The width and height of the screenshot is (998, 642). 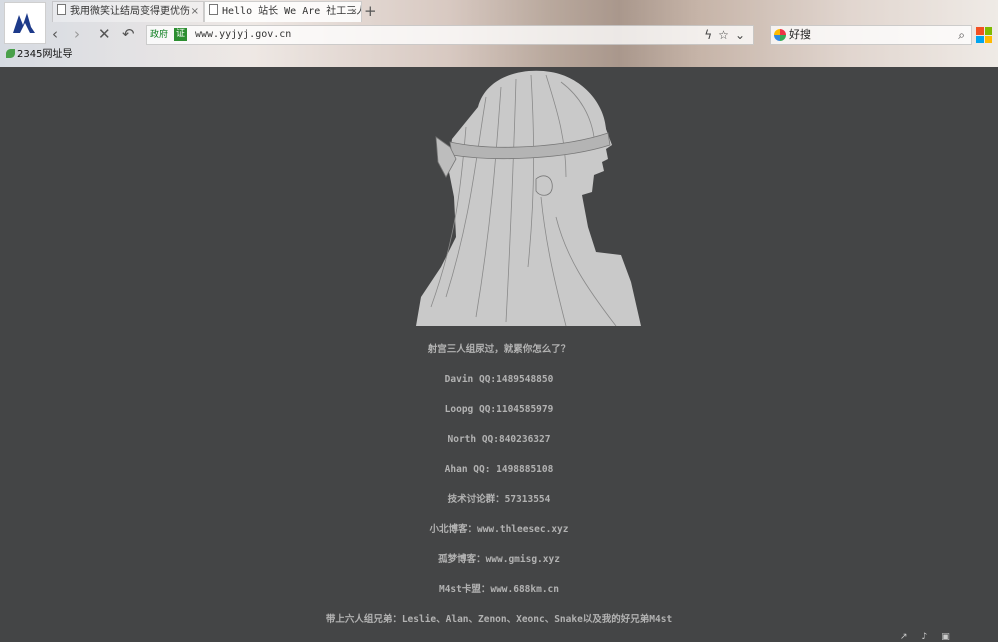 What do you see at coordinates (243, 35) in the screenshot?
I see `url-text: www.yyjyj.gov.cn` at bounding box center [243, 35].